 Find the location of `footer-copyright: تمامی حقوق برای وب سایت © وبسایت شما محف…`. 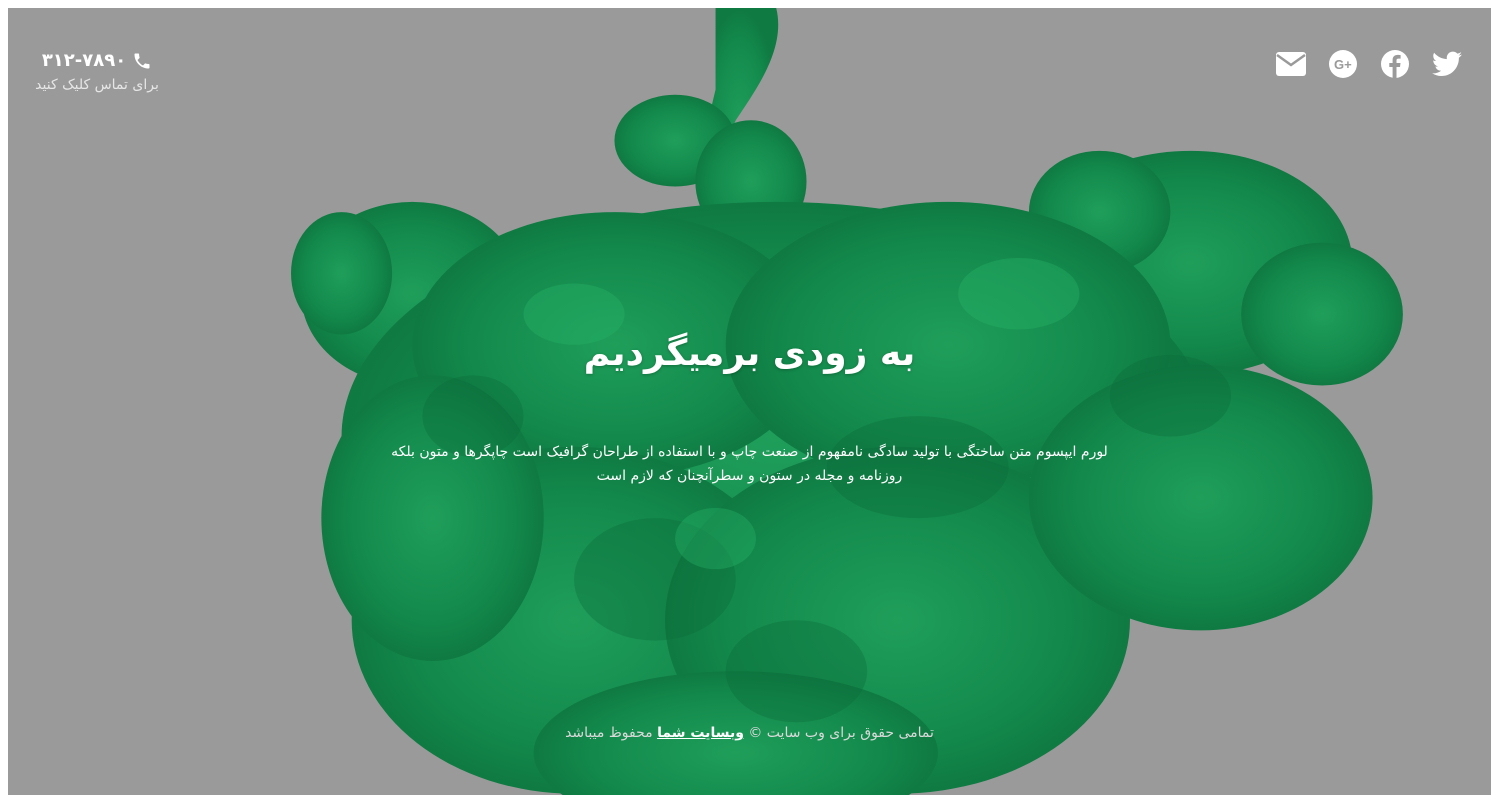

footer-copyright: تمامی حقوق برای وب سایت © وبسایت شما محف… is located at coordinates (749, 733).